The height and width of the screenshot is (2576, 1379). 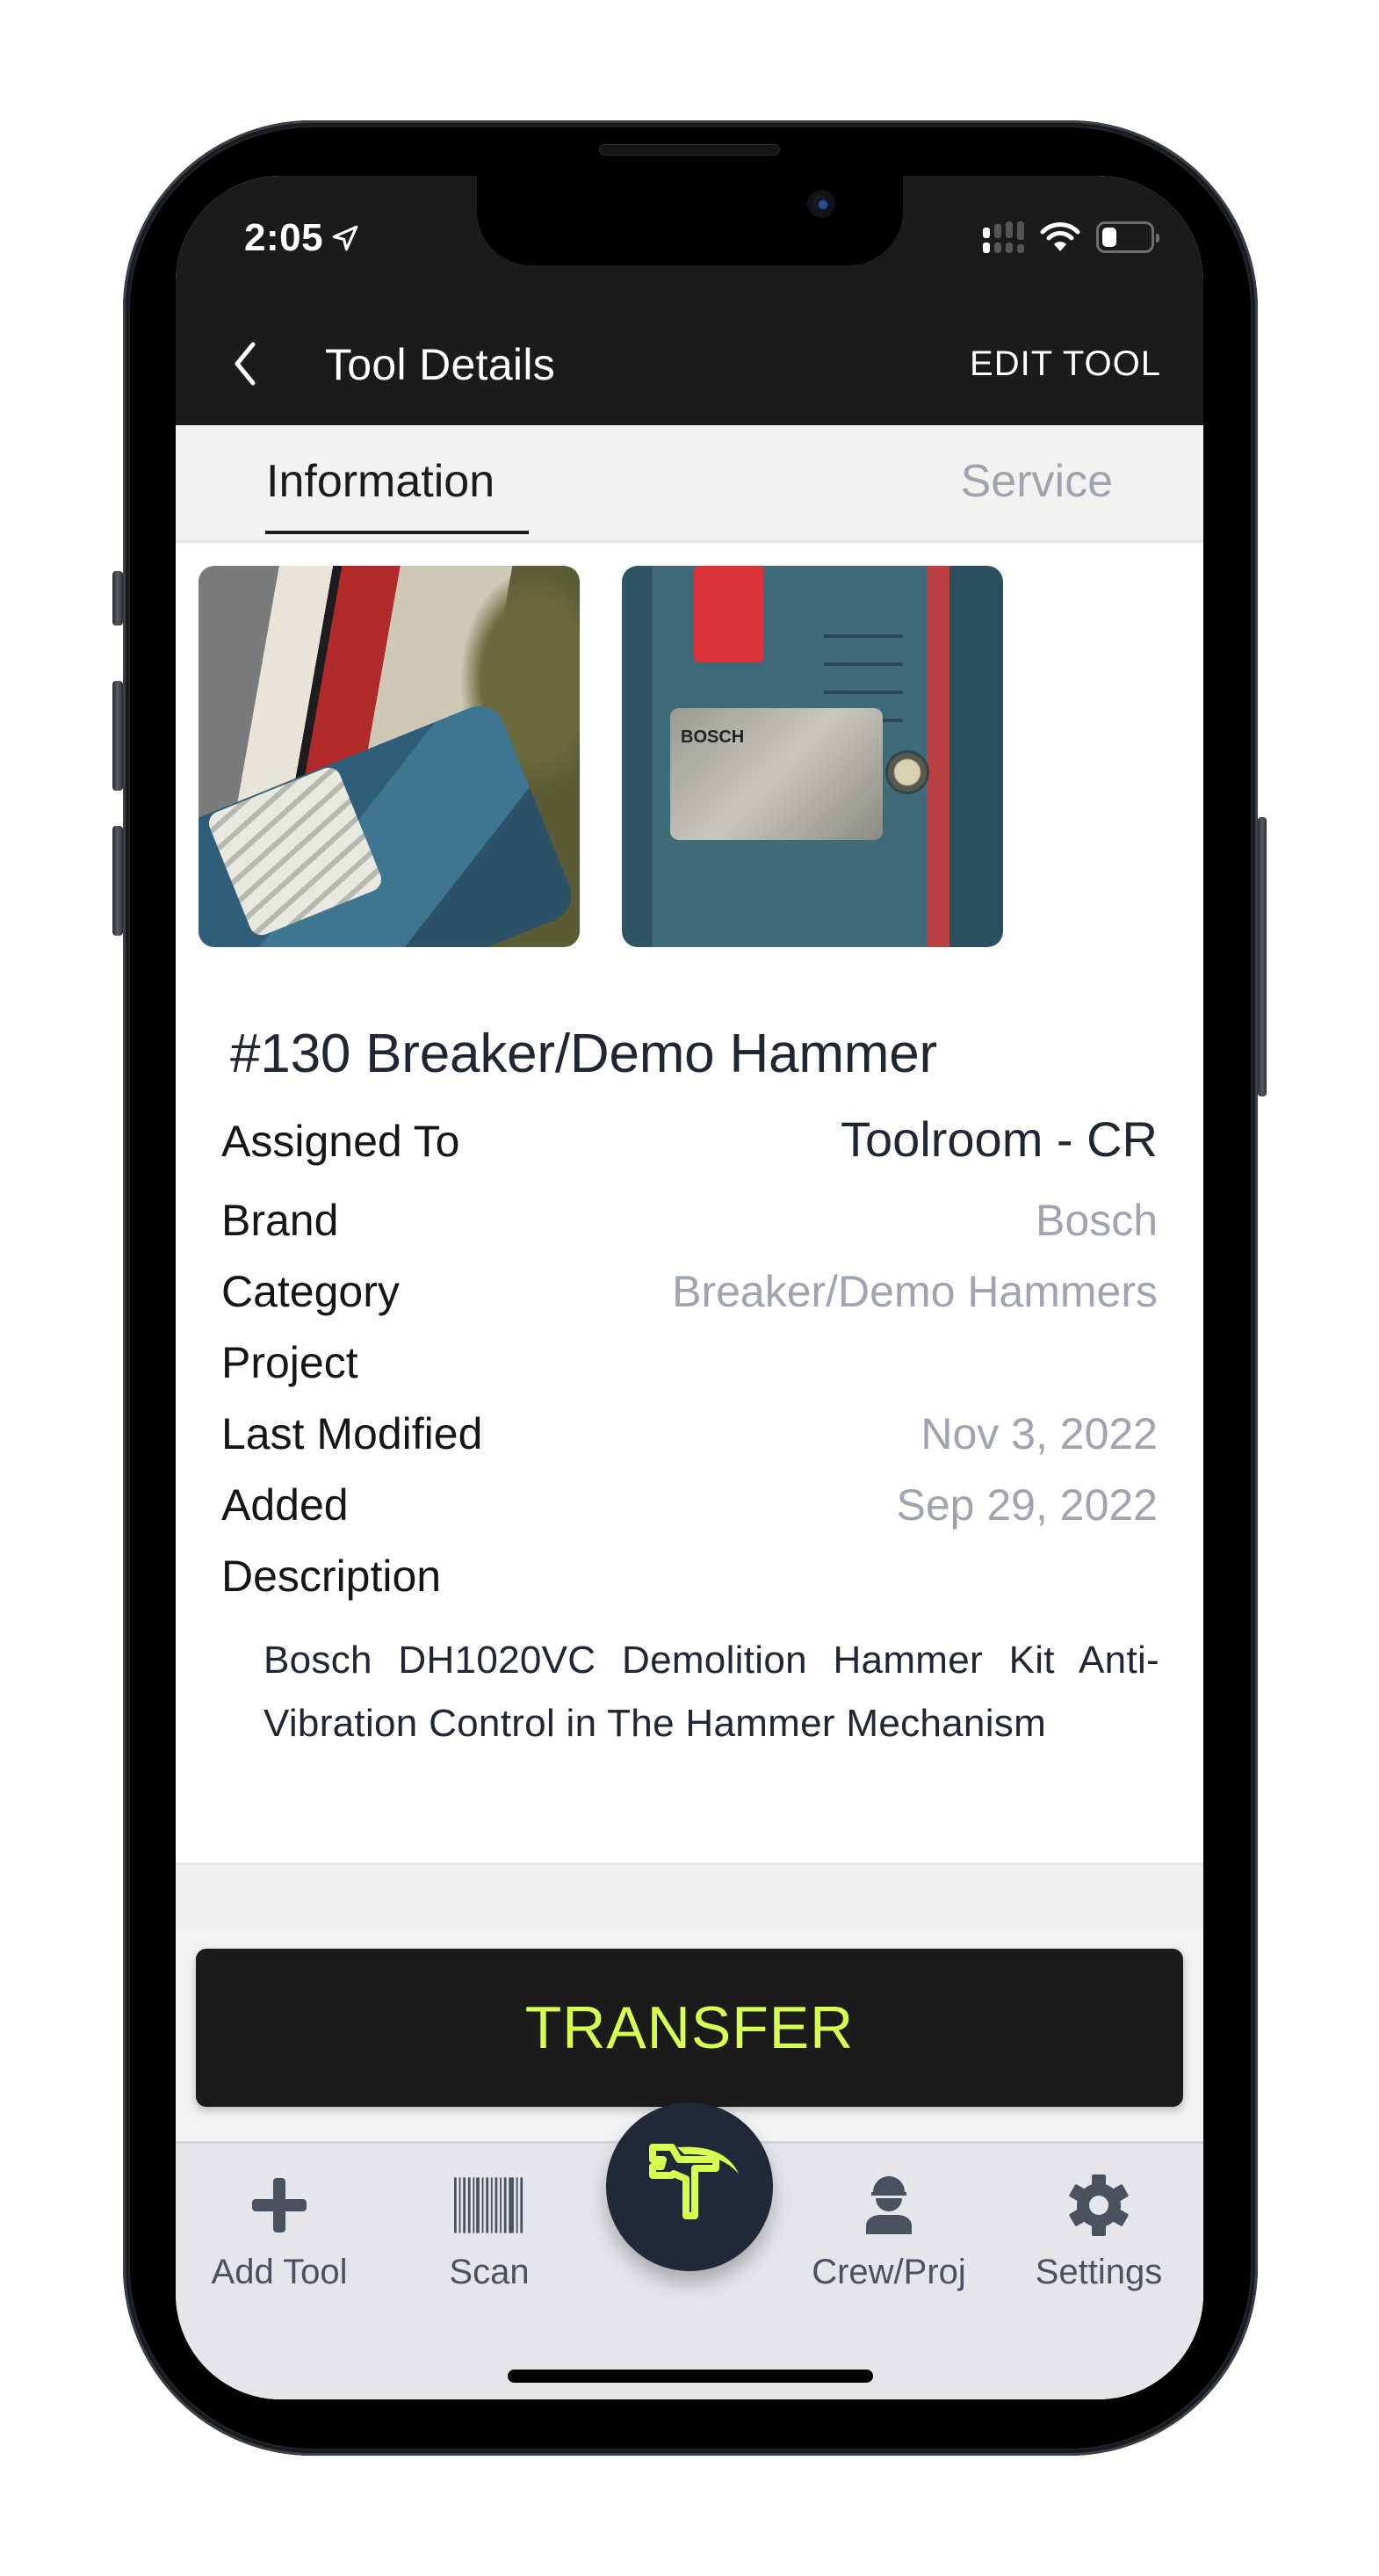 I want to click on power-button, so click(x=1262, y=956).